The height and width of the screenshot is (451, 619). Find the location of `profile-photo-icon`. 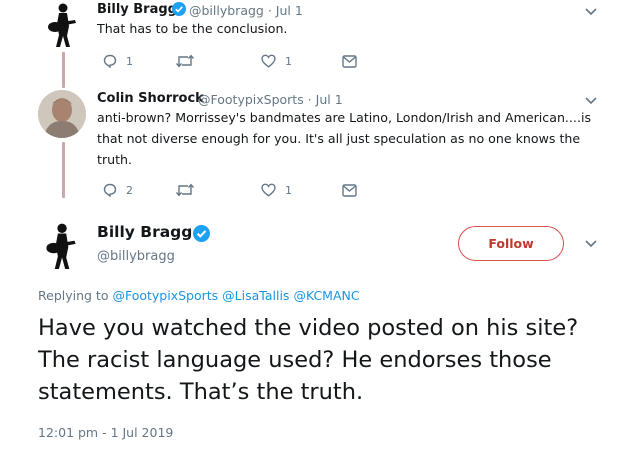

profile-photo-icon is located at coordinates (62, 114).